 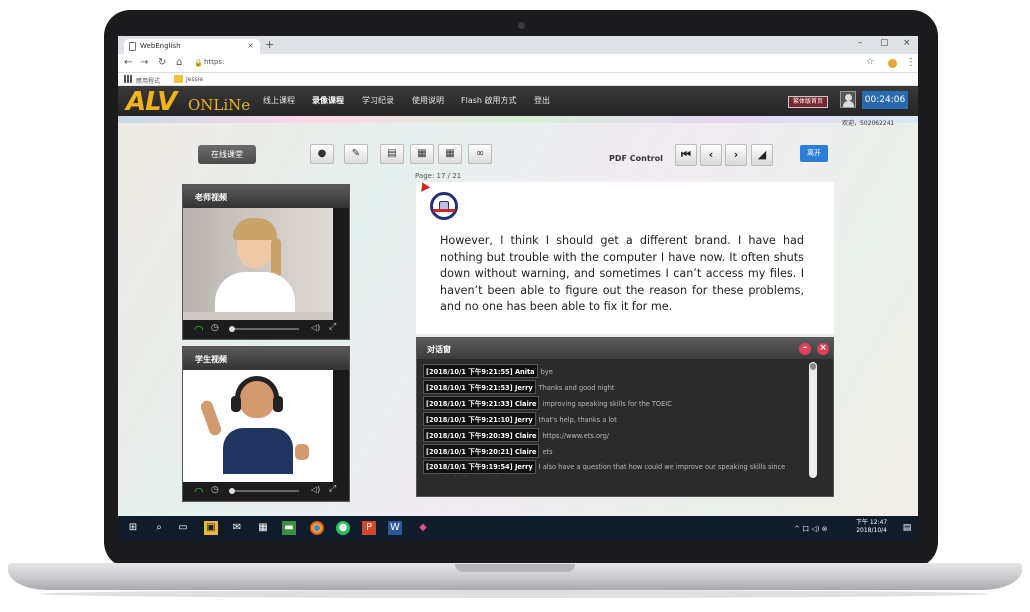 I want to click on message-text: https://www.ets.org/, so click(x=575, y=436).